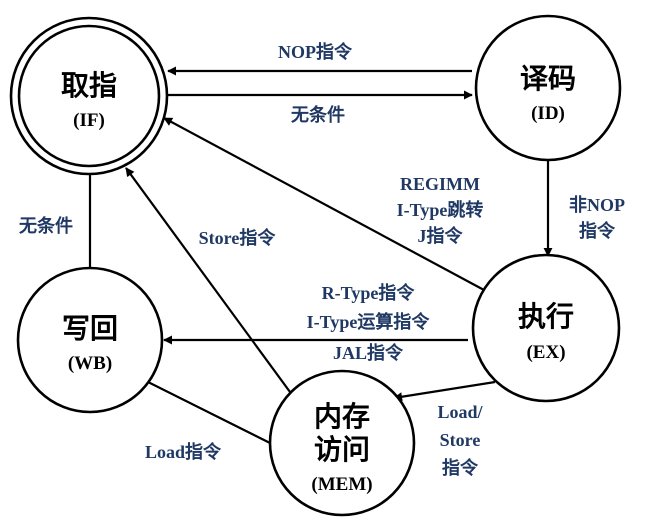 This screenshot has width=649, height=525. Describe the element at coordinates (460, 440) in the screenshot. I see `label-ex-to-mem-line2: Store` at that location.